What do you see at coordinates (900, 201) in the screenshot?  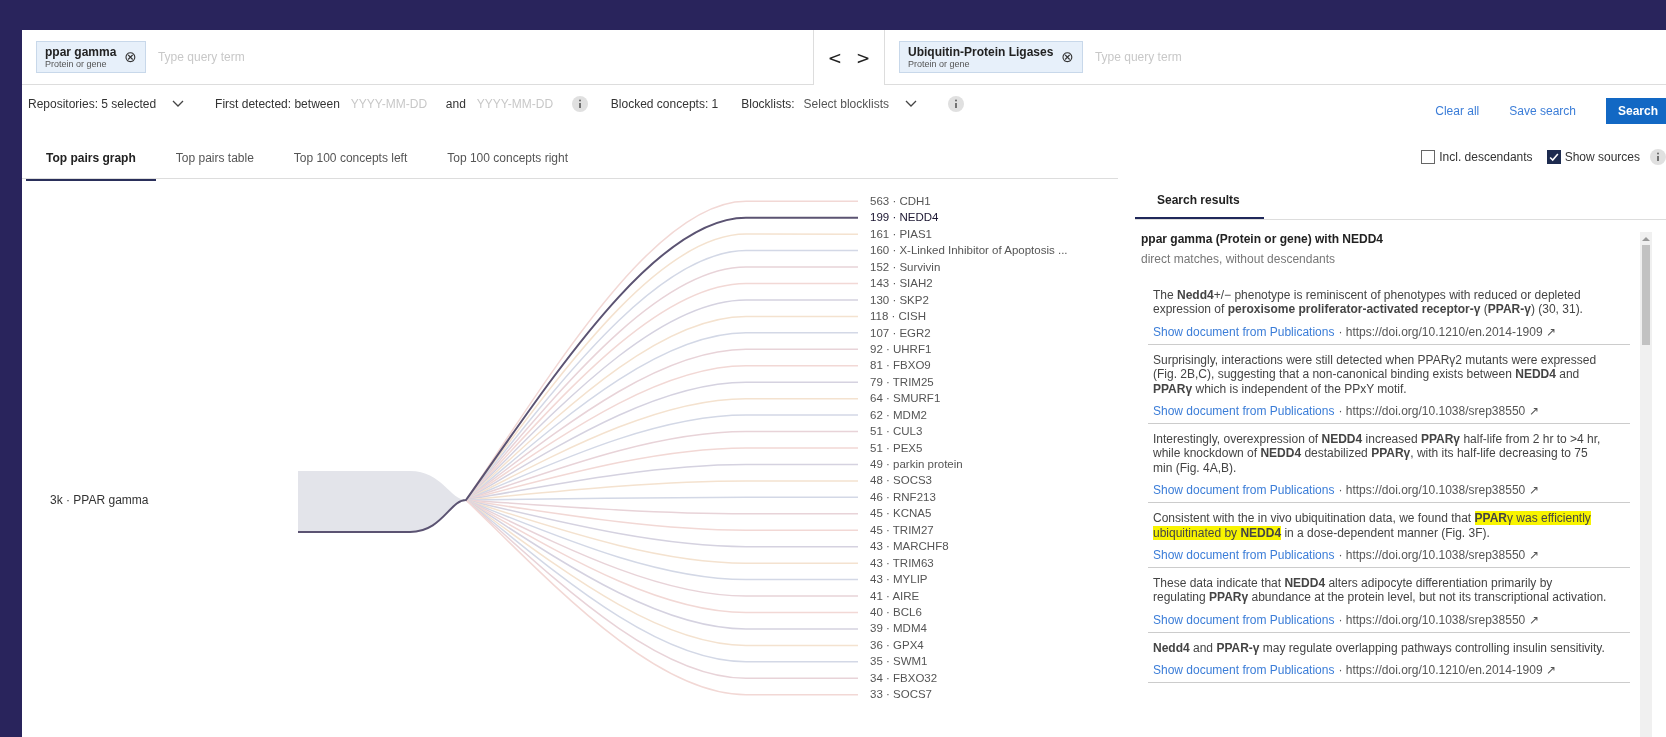 I see `concept-label: 563 · CDH1` at bounding box center [900, 201].